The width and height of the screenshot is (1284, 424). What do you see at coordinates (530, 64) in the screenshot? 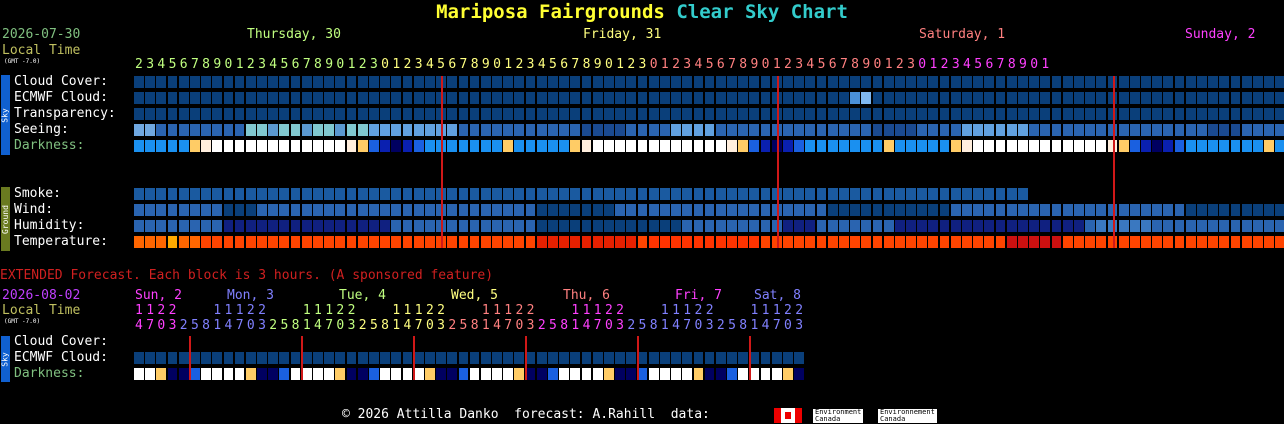
I see `hour-digit: 3` at bounding box center [530, 64].